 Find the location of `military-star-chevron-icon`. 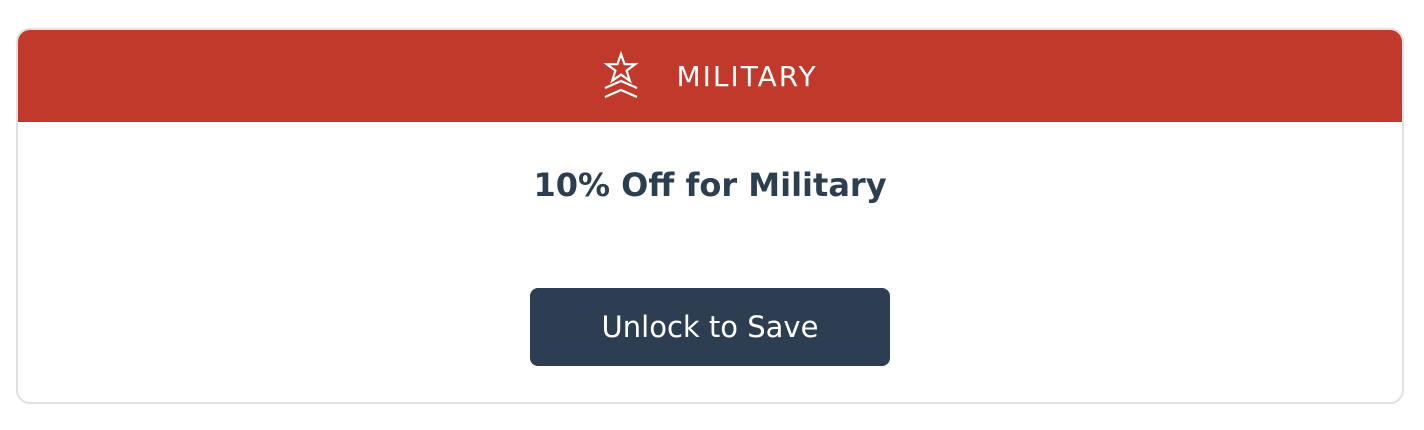

military-star-chevron-icon is located at coordinates (621, 76).